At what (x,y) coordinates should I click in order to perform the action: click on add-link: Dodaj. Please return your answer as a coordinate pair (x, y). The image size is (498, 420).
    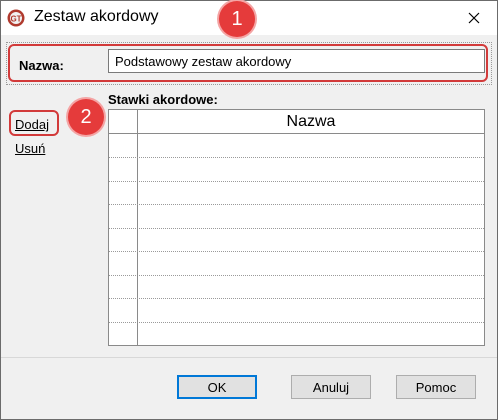
    Looking at the image, I should click on (32, 124).